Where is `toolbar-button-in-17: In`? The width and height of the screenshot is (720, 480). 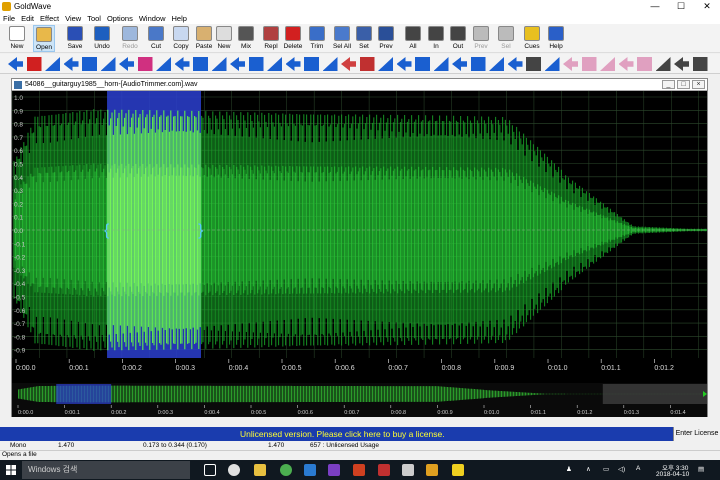
toolbar-button-in-17: In is located at coordinates (436, 38).